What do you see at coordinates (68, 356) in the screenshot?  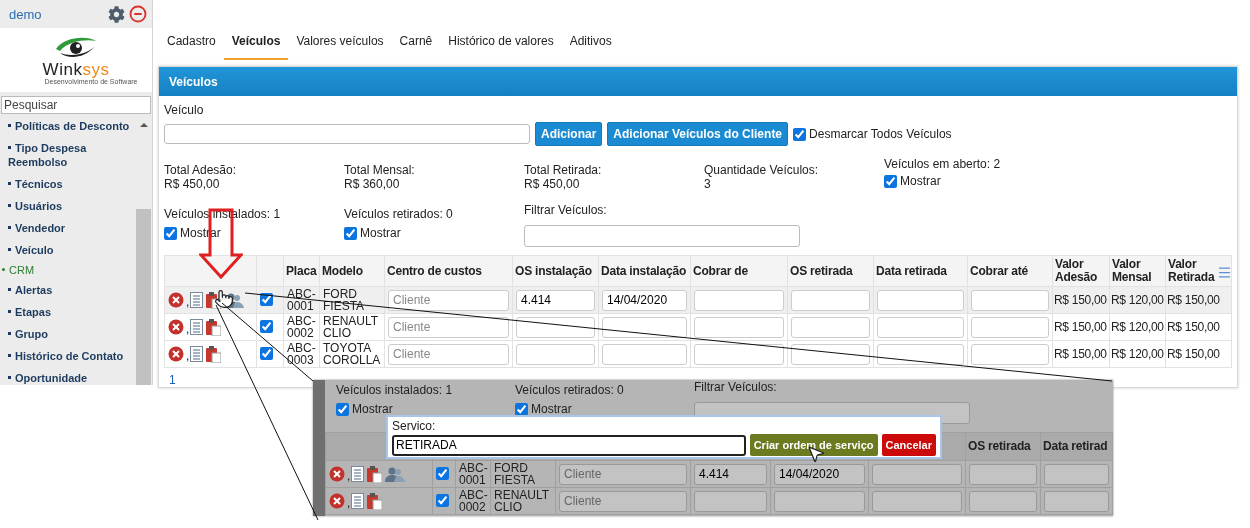 I see `menu-item: Histórico de Contato` at bounding box center [68, 356].